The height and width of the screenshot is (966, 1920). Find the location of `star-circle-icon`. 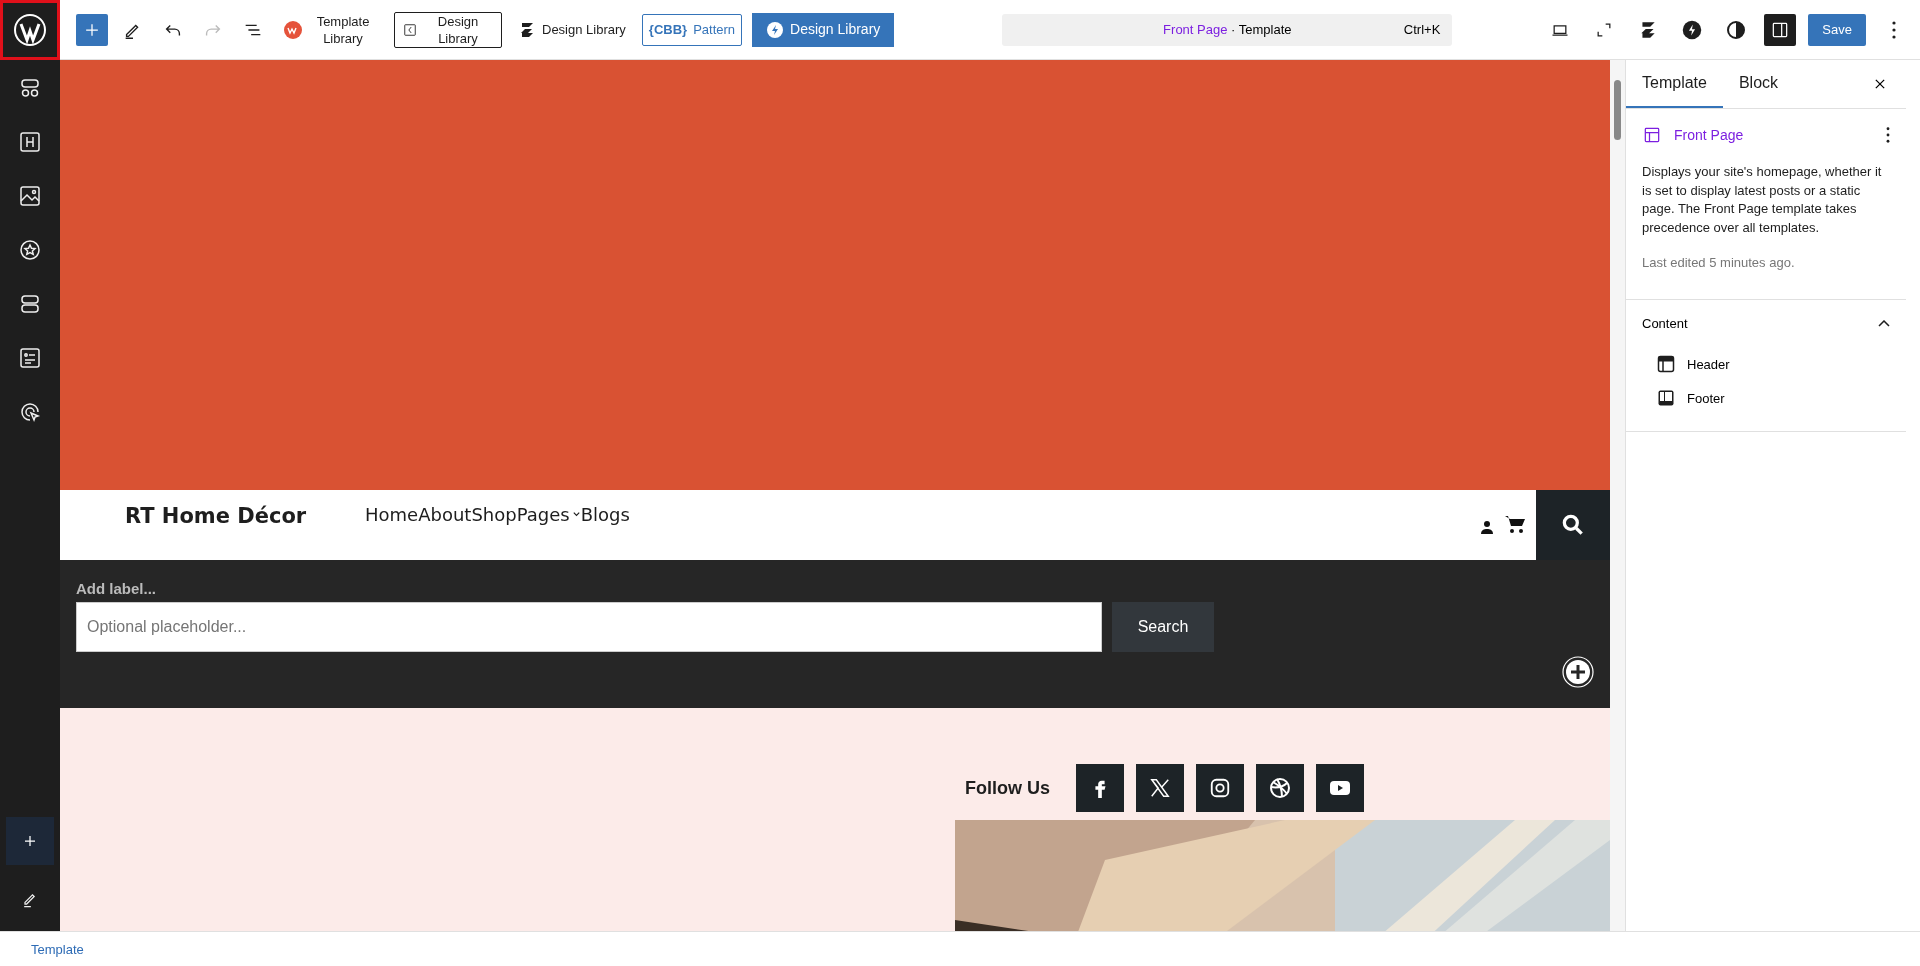

star-circle-icon is located at coordinates (30, 250).